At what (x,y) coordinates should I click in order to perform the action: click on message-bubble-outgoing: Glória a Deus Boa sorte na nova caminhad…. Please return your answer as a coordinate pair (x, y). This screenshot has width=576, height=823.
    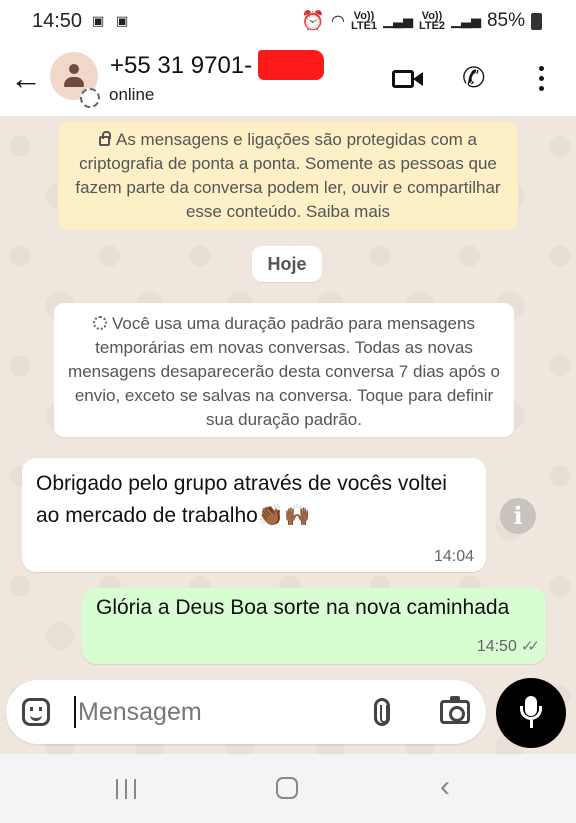
    Looking at the image, I should click on (314, 626).